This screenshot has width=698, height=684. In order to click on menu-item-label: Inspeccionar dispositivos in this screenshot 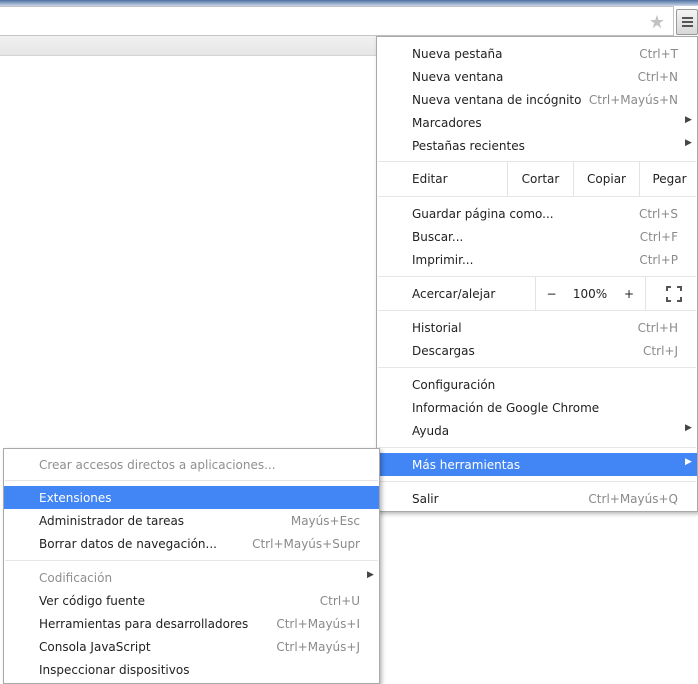, I will do `click(114, 670)`.